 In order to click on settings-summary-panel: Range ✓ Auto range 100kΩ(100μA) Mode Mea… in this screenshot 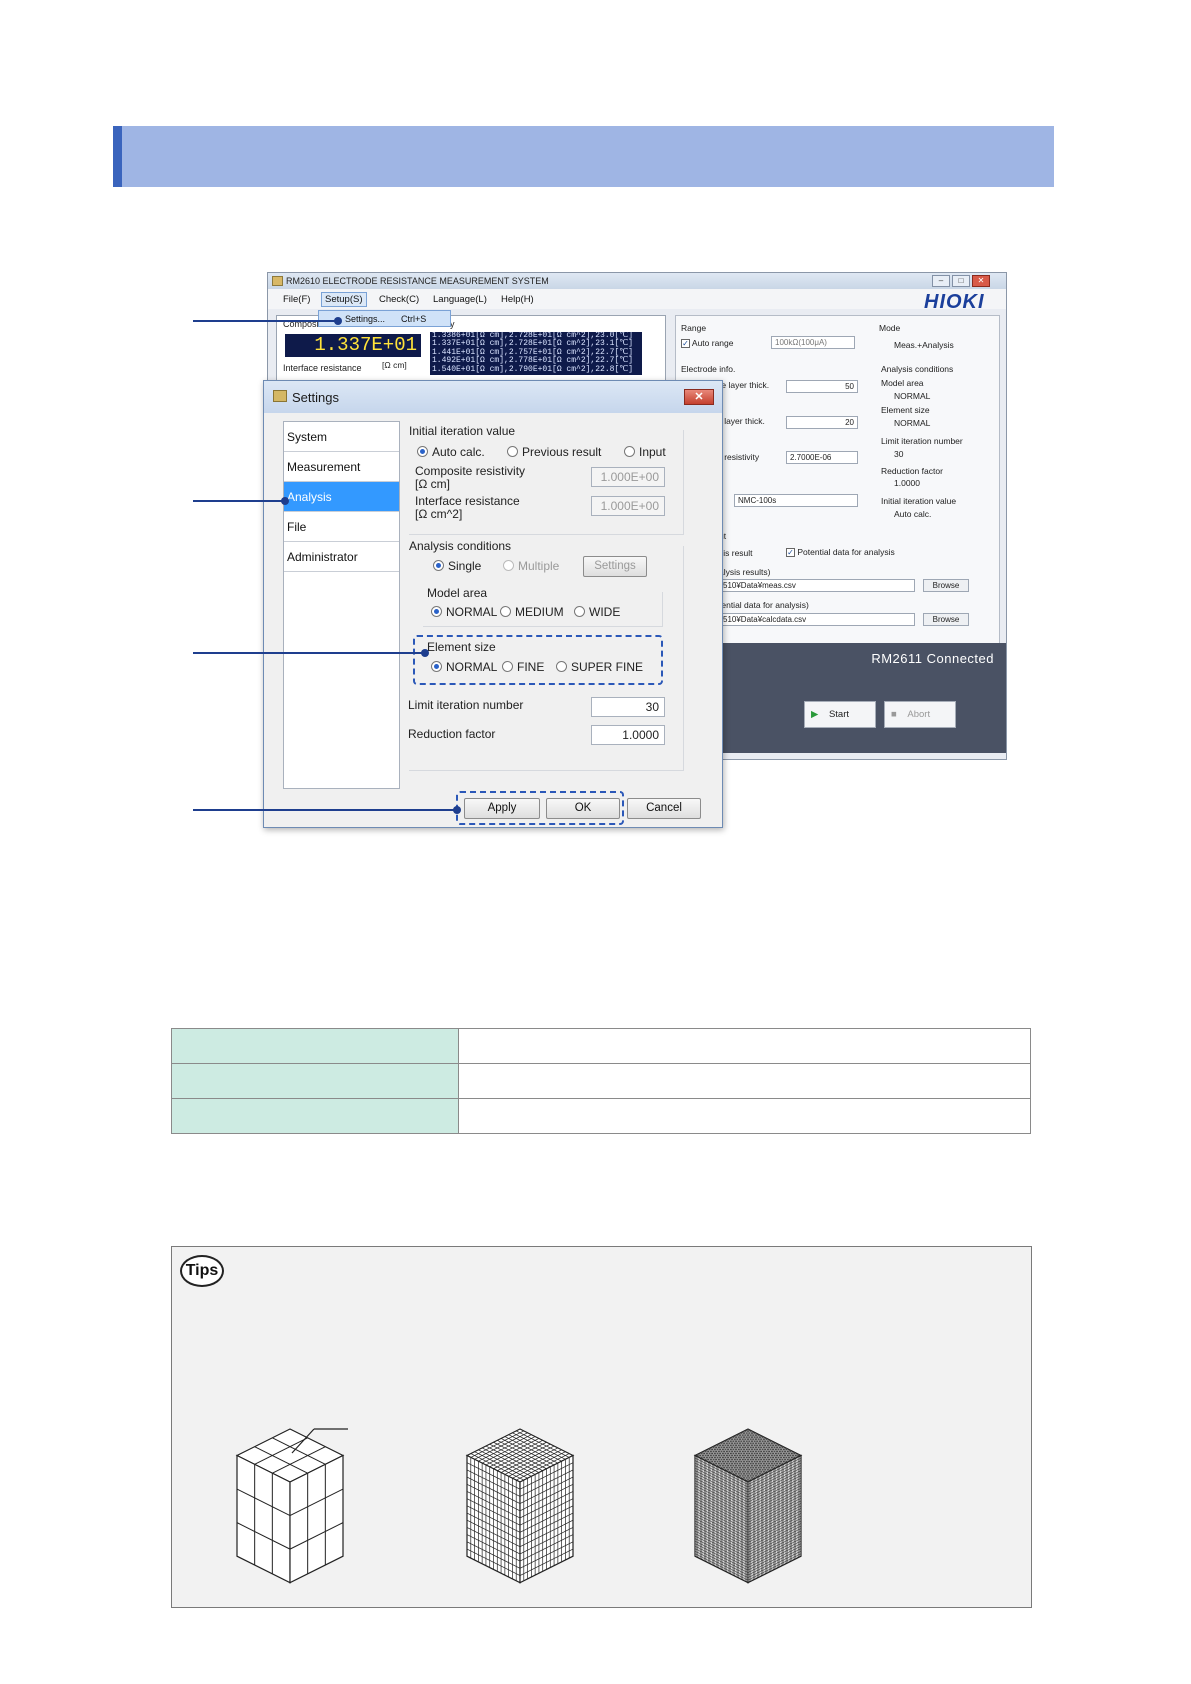, I will do `click(837, 480)`.